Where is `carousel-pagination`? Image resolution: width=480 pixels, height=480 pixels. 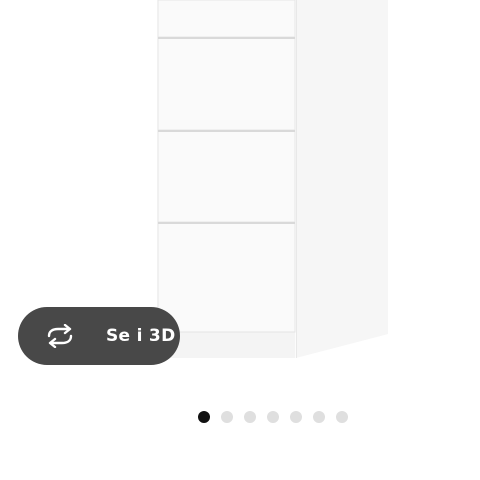 carousel-pagination is located at coordinates (240, 417).